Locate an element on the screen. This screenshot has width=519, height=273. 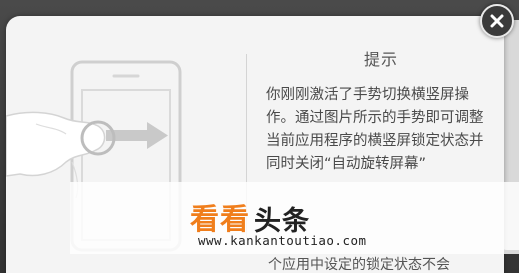
close-button is located at coordinates (497, 21).